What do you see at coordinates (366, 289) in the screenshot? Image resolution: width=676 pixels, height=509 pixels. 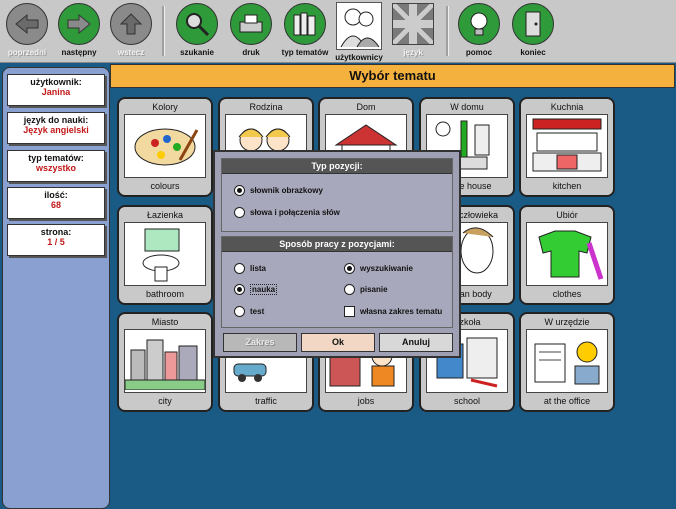 I see `option-writing: pisanie` at bounding box center [366, 289].